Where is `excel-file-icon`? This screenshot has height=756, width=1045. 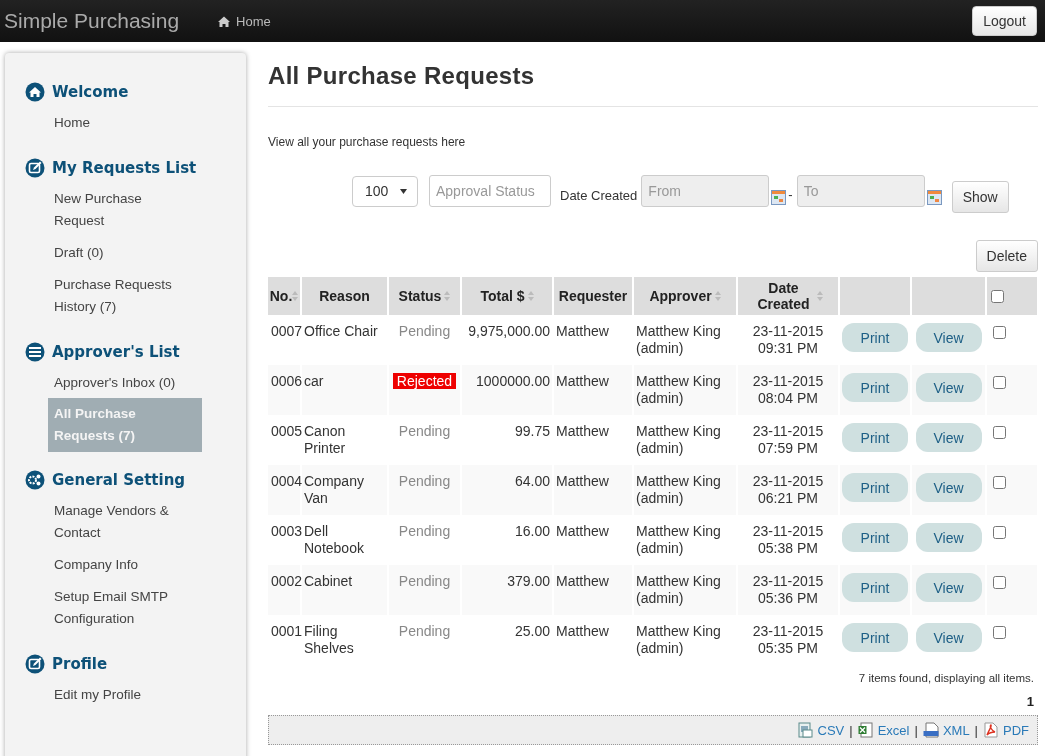
excel-file-icon is located at coordinates (865, 730).